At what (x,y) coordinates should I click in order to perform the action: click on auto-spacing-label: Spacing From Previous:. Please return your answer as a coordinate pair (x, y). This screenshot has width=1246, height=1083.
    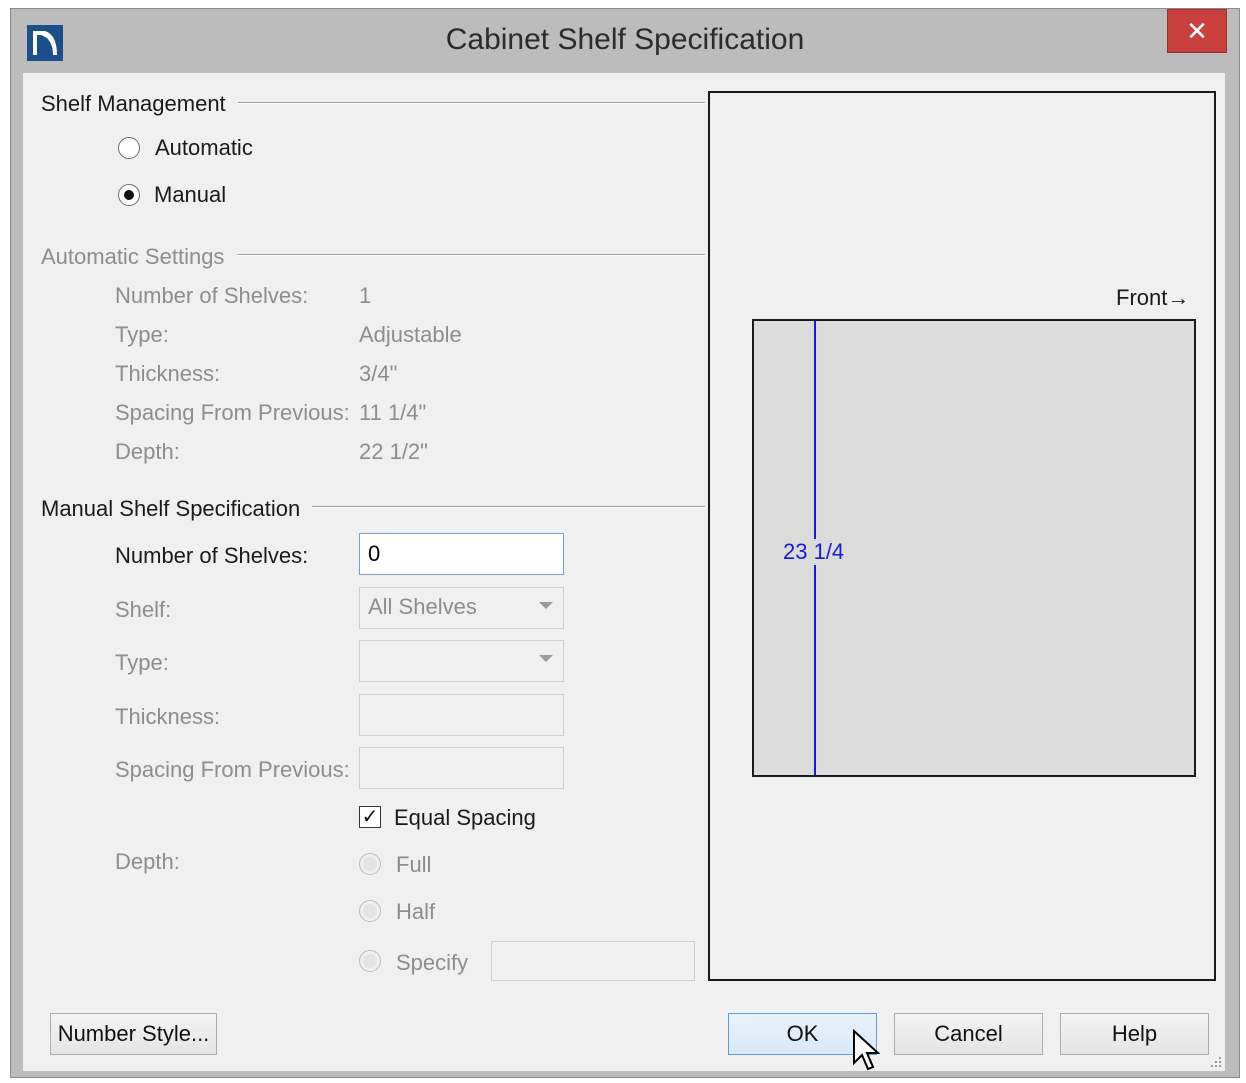
    Looking at the image, I should click on (232, 412).